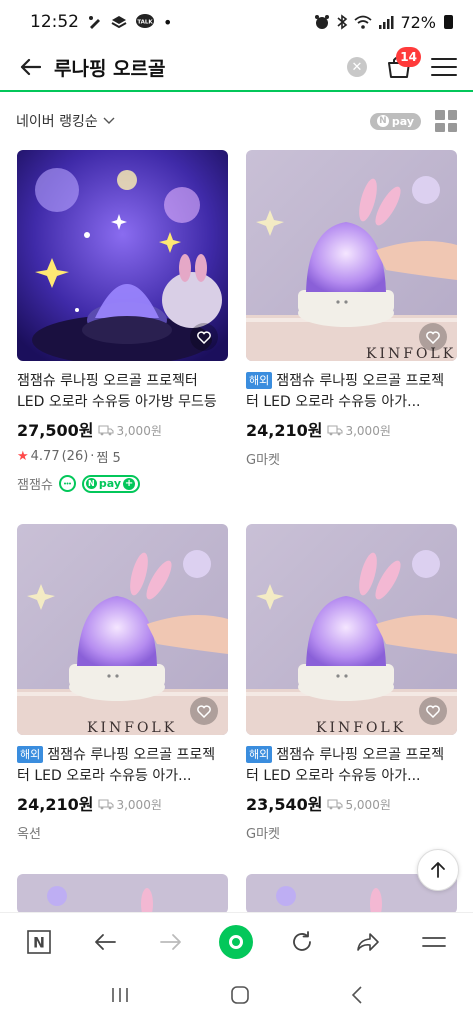 Image resolution: width=473 pixels, height=1024 pixels. What do you see at coordinates (109, 120) in the screenshot?
I see `chevron-down-icon` at bounding box center [109, 120].